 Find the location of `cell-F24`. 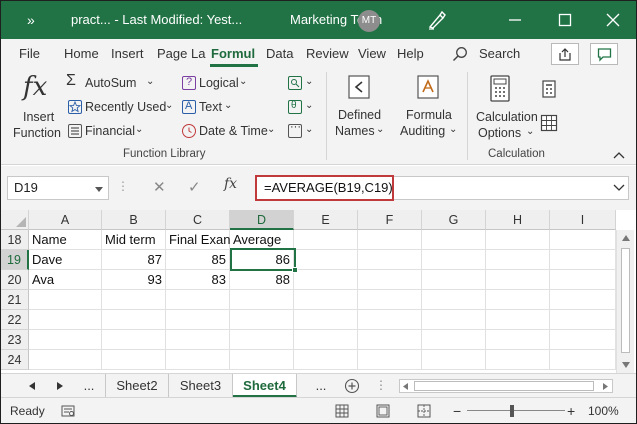

cell-F24 is located at coordinates (390, 360).